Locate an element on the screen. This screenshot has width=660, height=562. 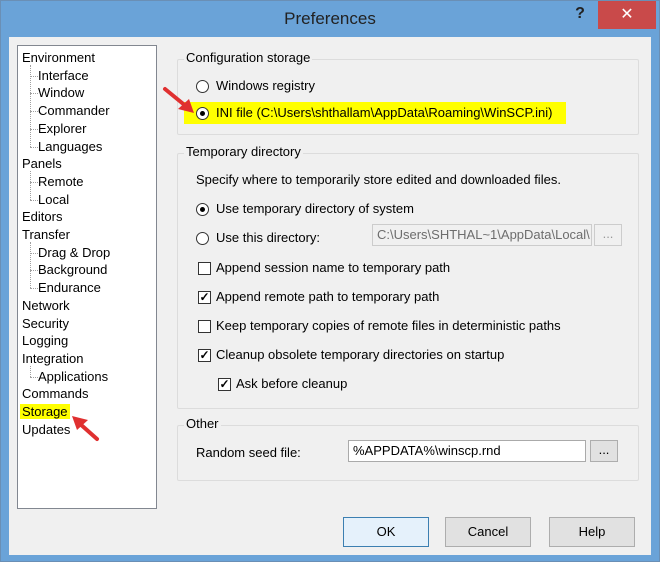
tree-item-label: Drag & Drop is located at coordinates (74, 252).